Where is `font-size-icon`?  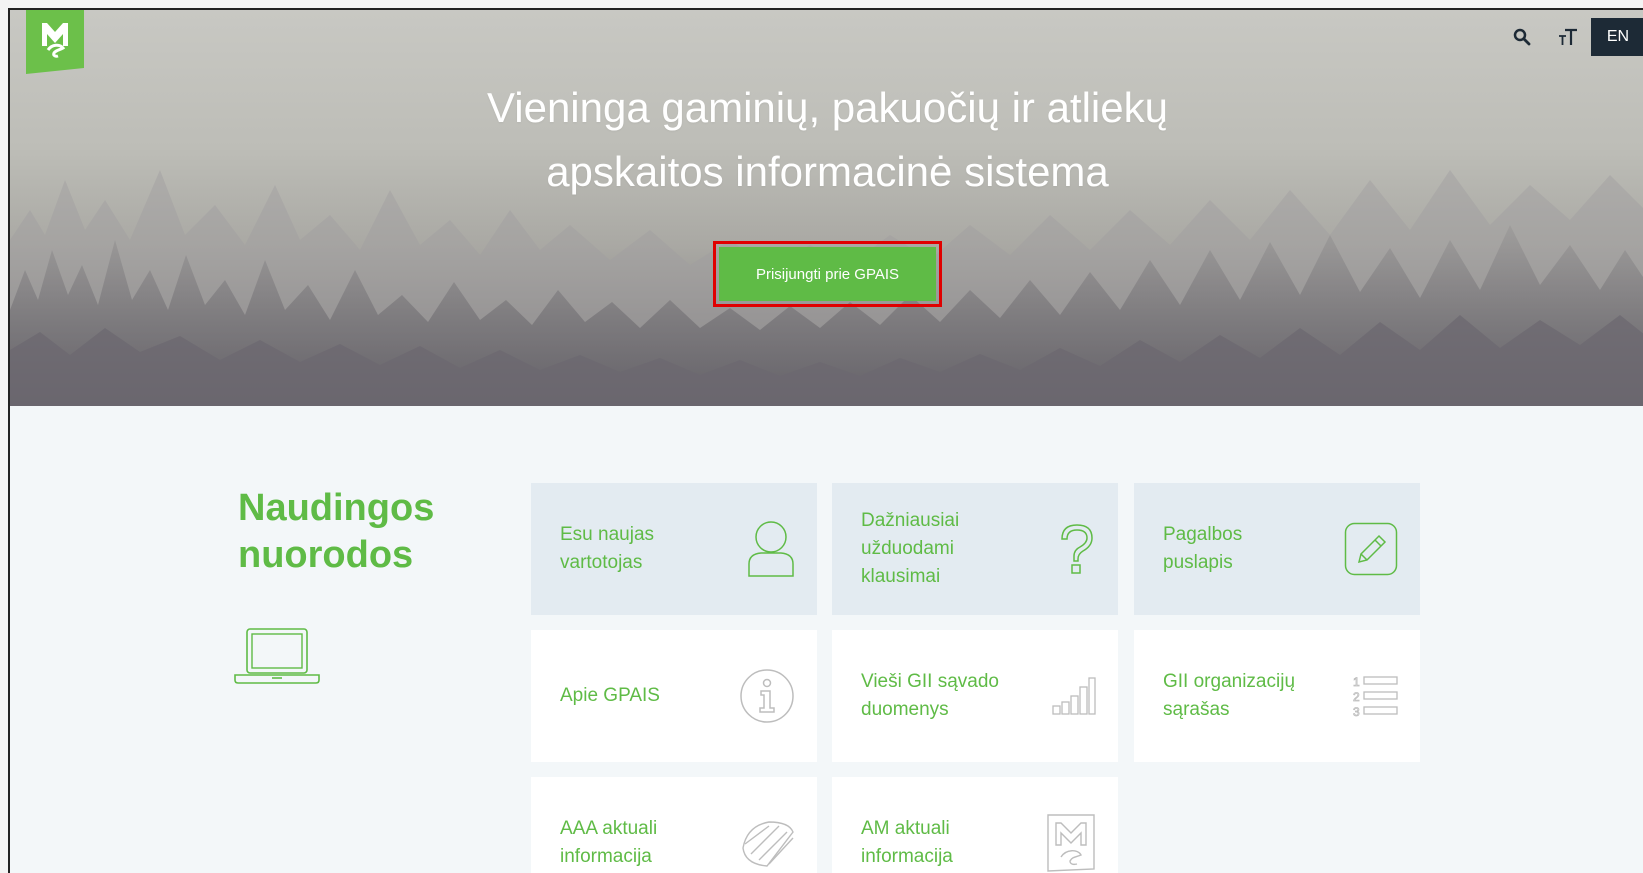 font-size-icon is located at coordinates (1568, 36).